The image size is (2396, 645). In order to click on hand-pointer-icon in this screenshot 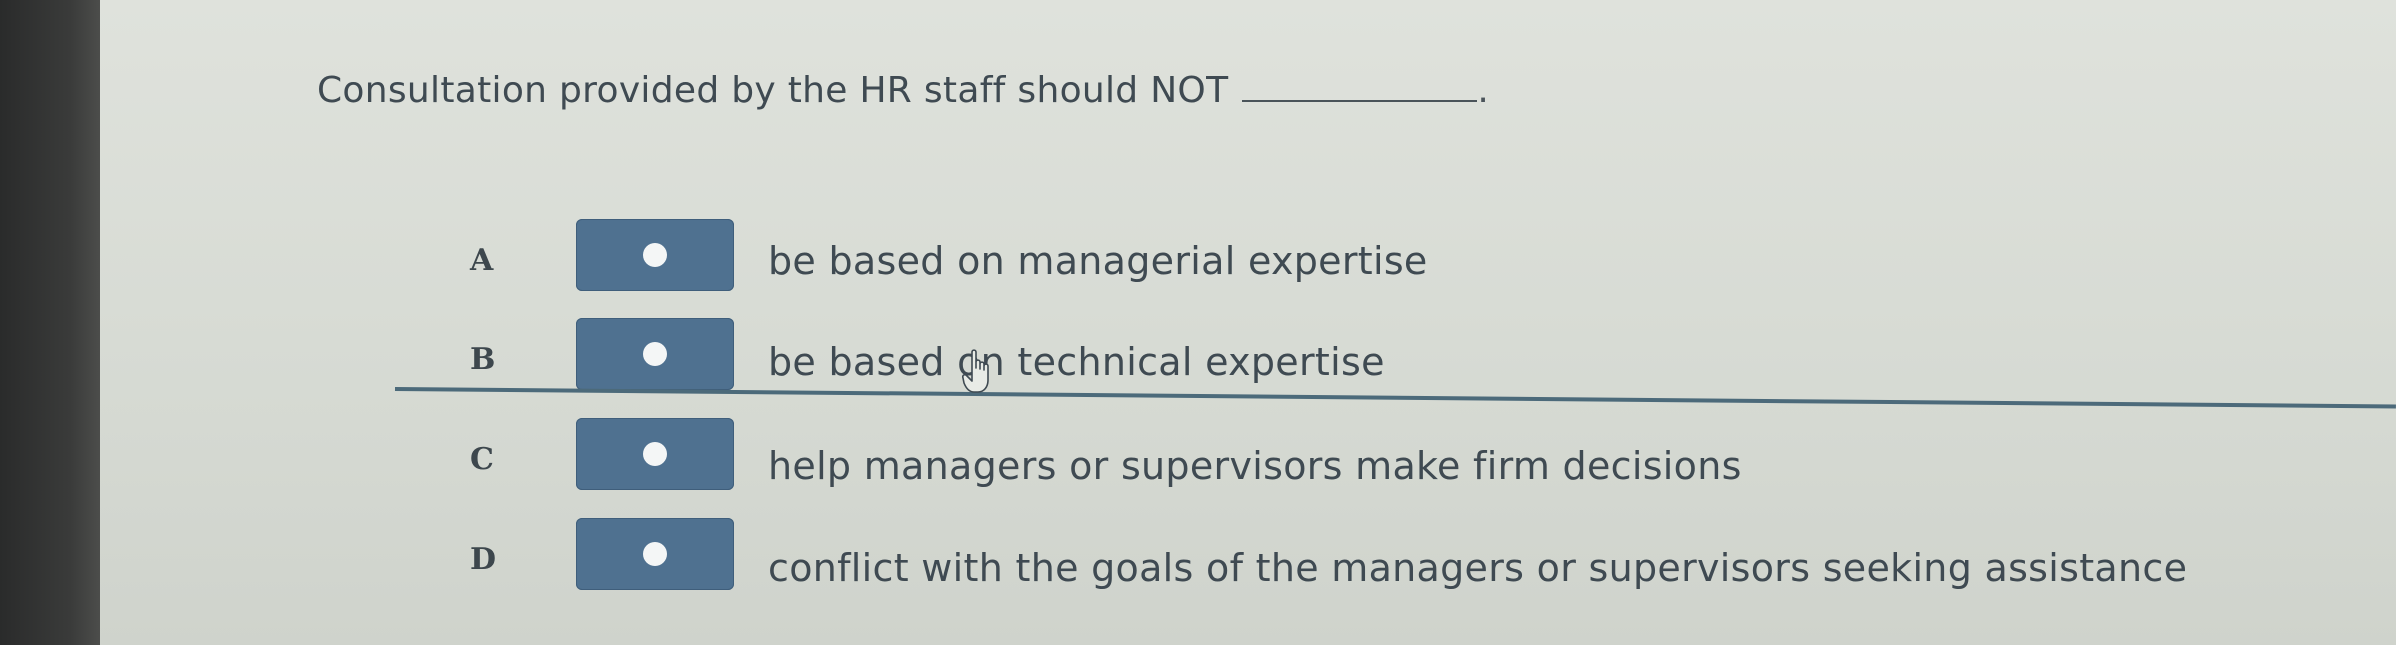, I will do `click(975, 371)`.